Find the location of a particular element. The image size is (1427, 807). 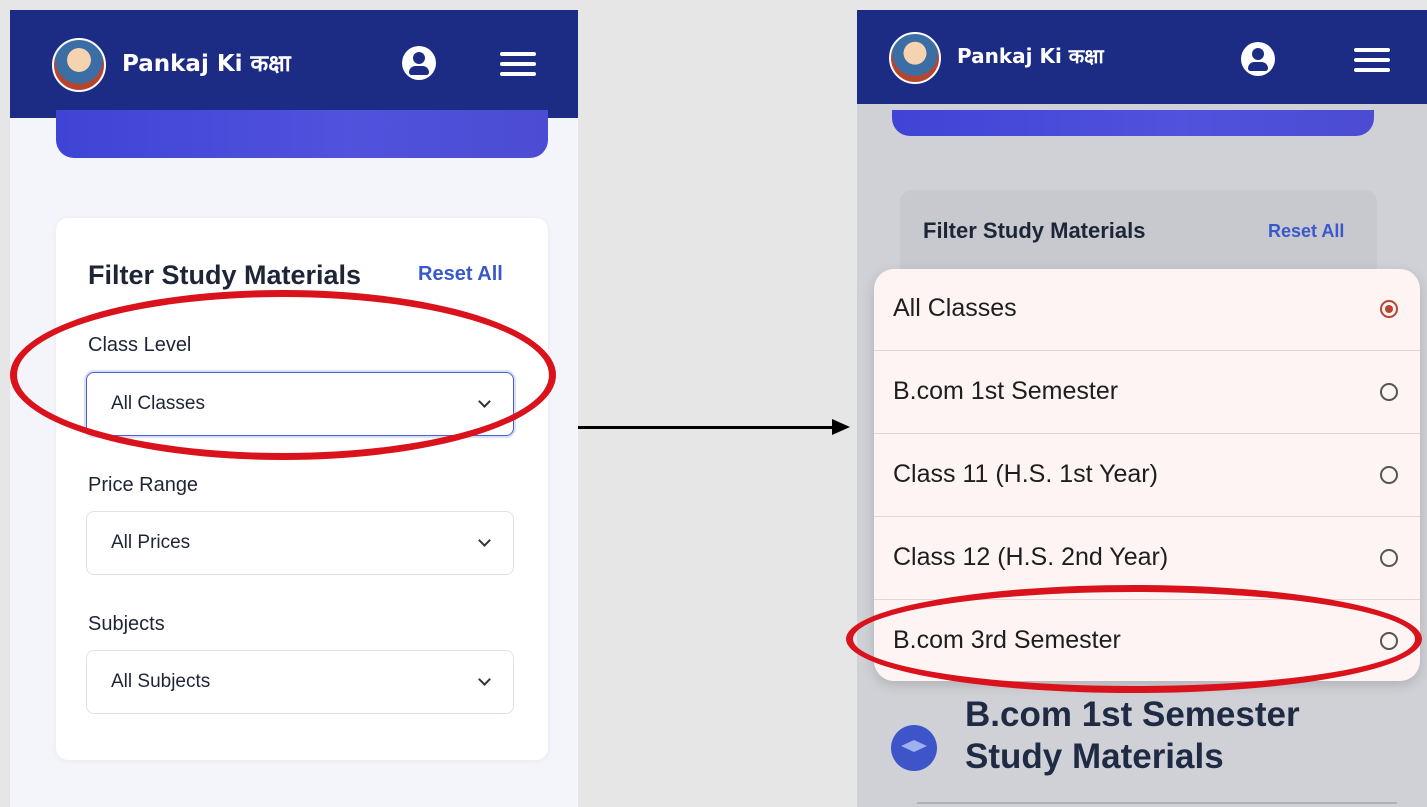

price-range-label: Price Range is located at coordinates (143, 485).